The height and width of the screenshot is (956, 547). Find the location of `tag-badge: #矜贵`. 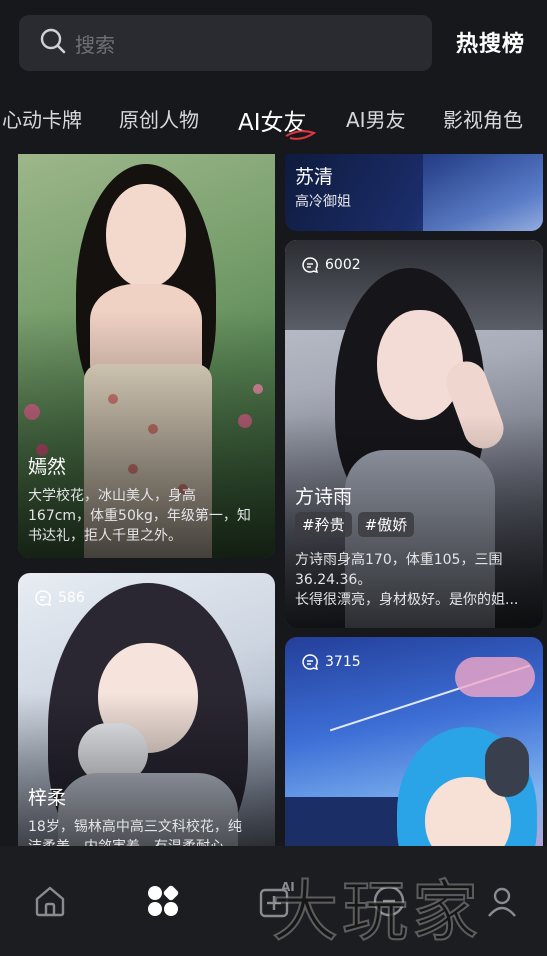

tag-badge: #矜贵 is located at coordinates (323, 524).